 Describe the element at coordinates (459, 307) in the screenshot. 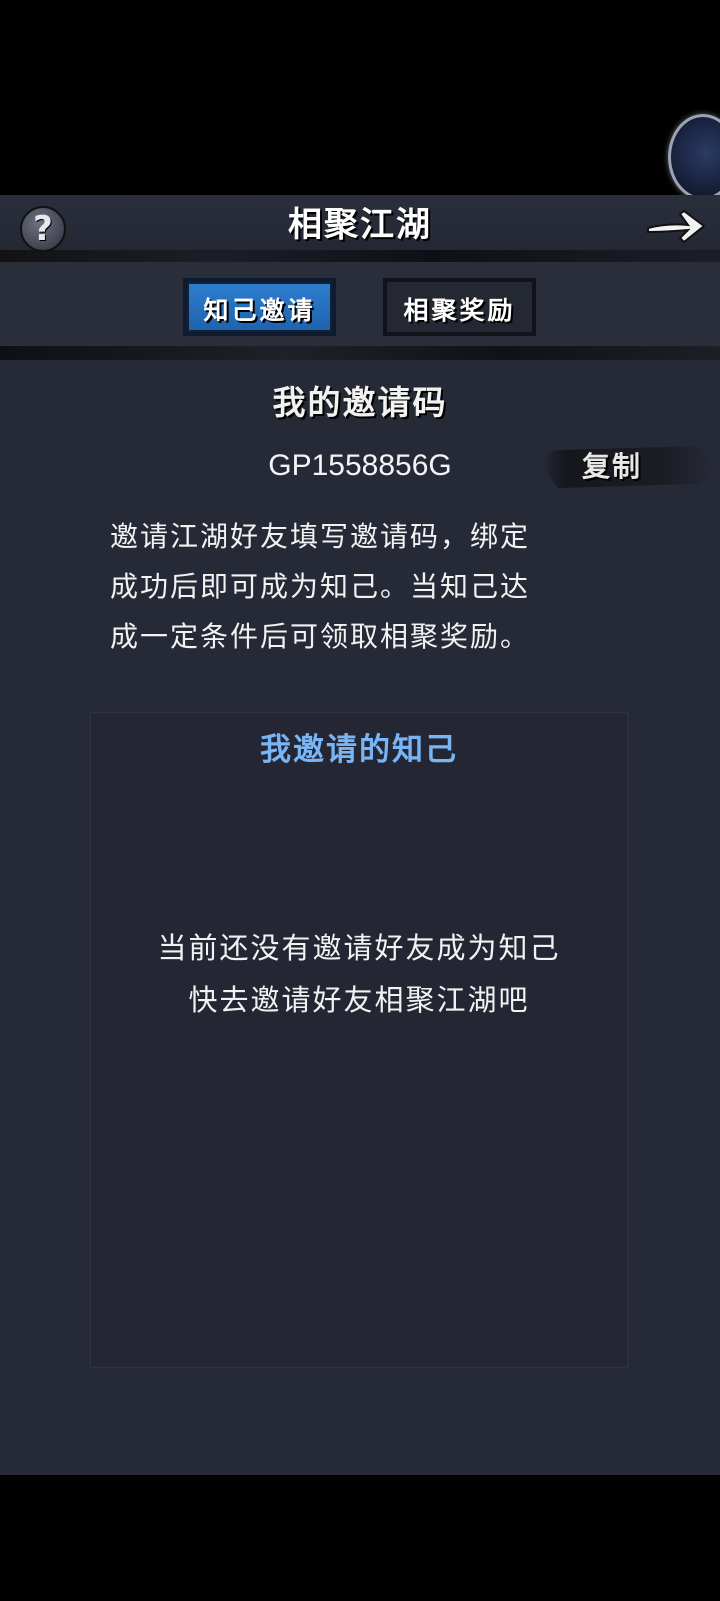

I see `tab-reunion-rewards: 相聚奖励` at that location.